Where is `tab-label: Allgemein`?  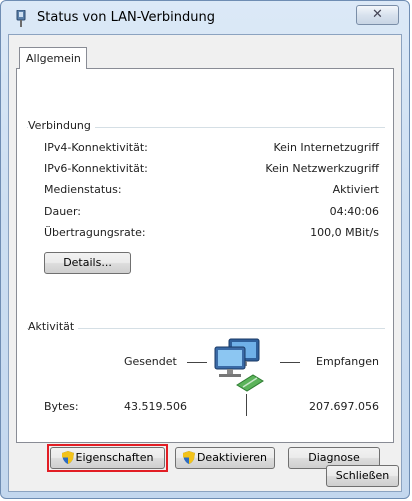
tab-label: Allgemein is located at coordinates (53, 58).